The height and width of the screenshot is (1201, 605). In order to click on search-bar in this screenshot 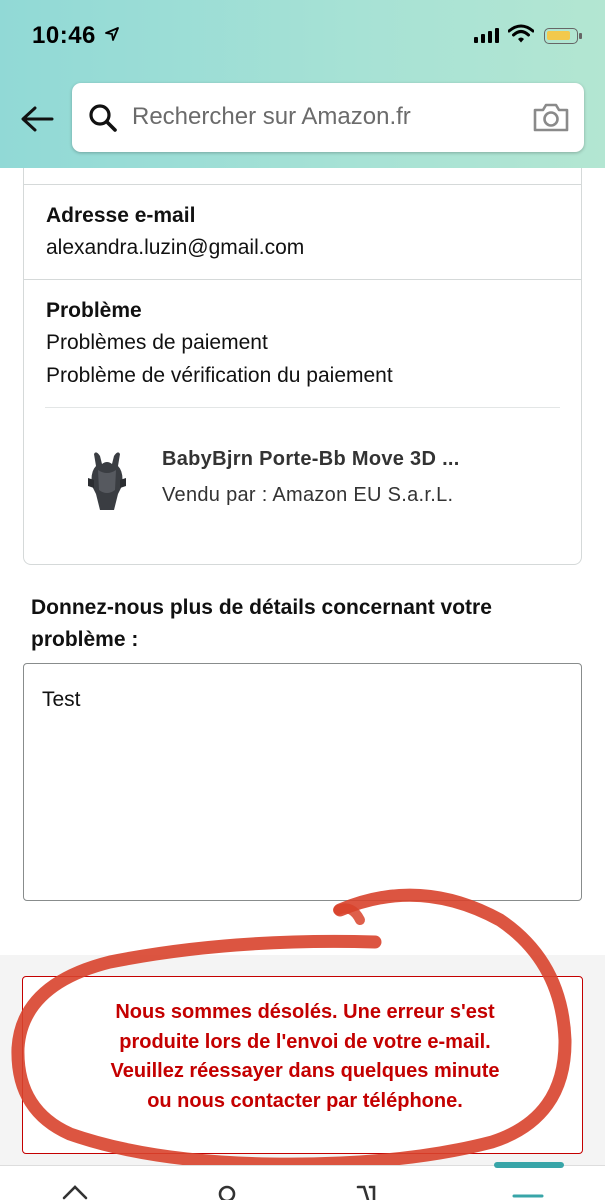, I will do `click(328, 117)`.